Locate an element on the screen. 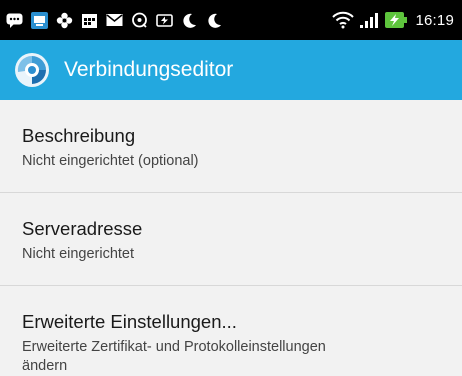 Image resolution: width=462 pixels, height=376 pixels. message-icon is located at coordinates (14, 20).